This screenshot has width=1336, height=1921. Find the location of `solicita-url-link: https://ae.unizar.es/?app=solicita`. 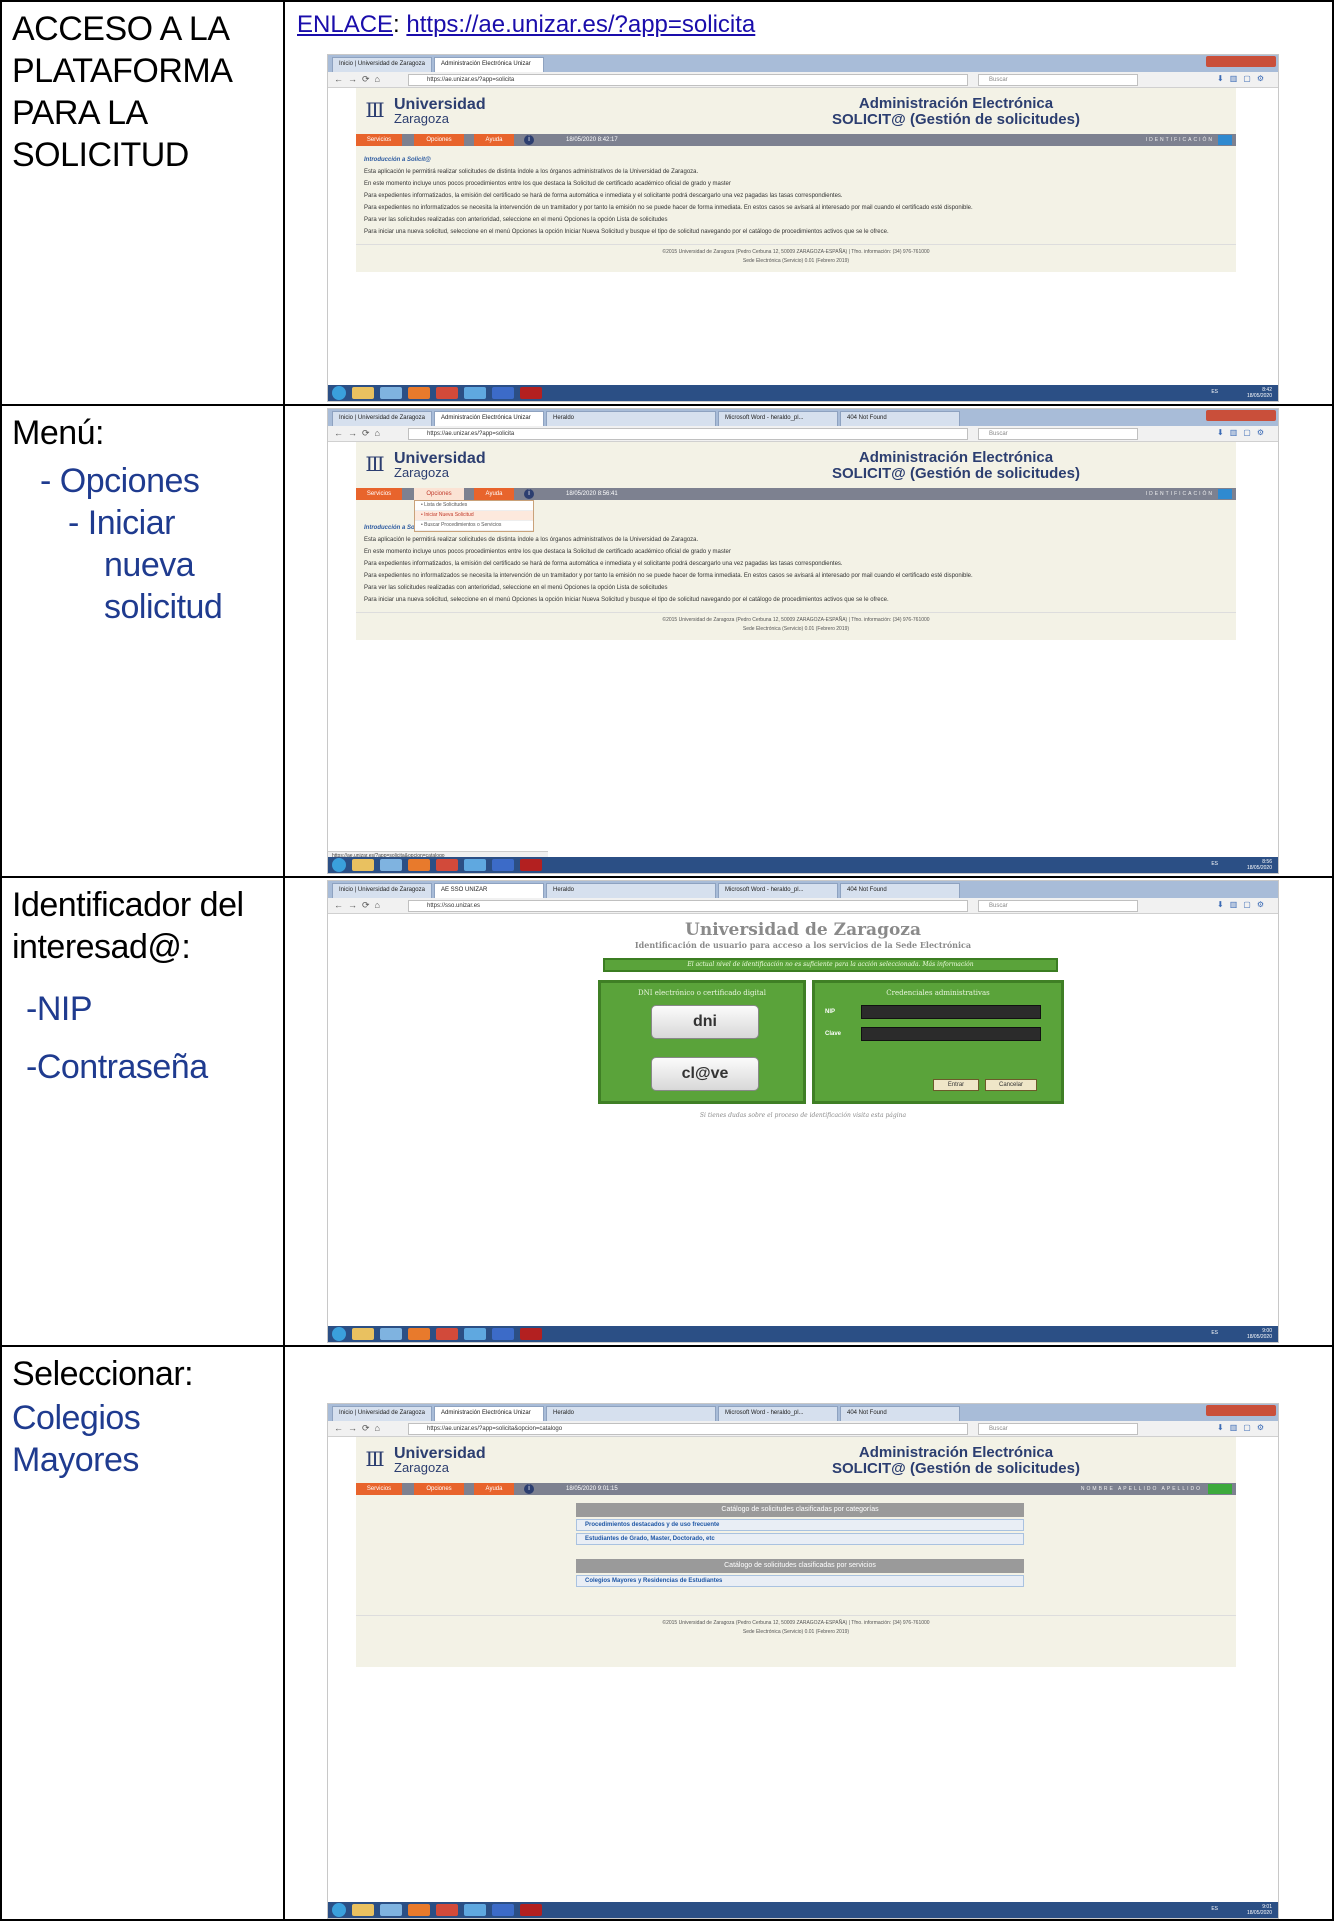

solicita-url-link: https://ae.unizar.es/?app=solicita is located at coordinates (580, 24).